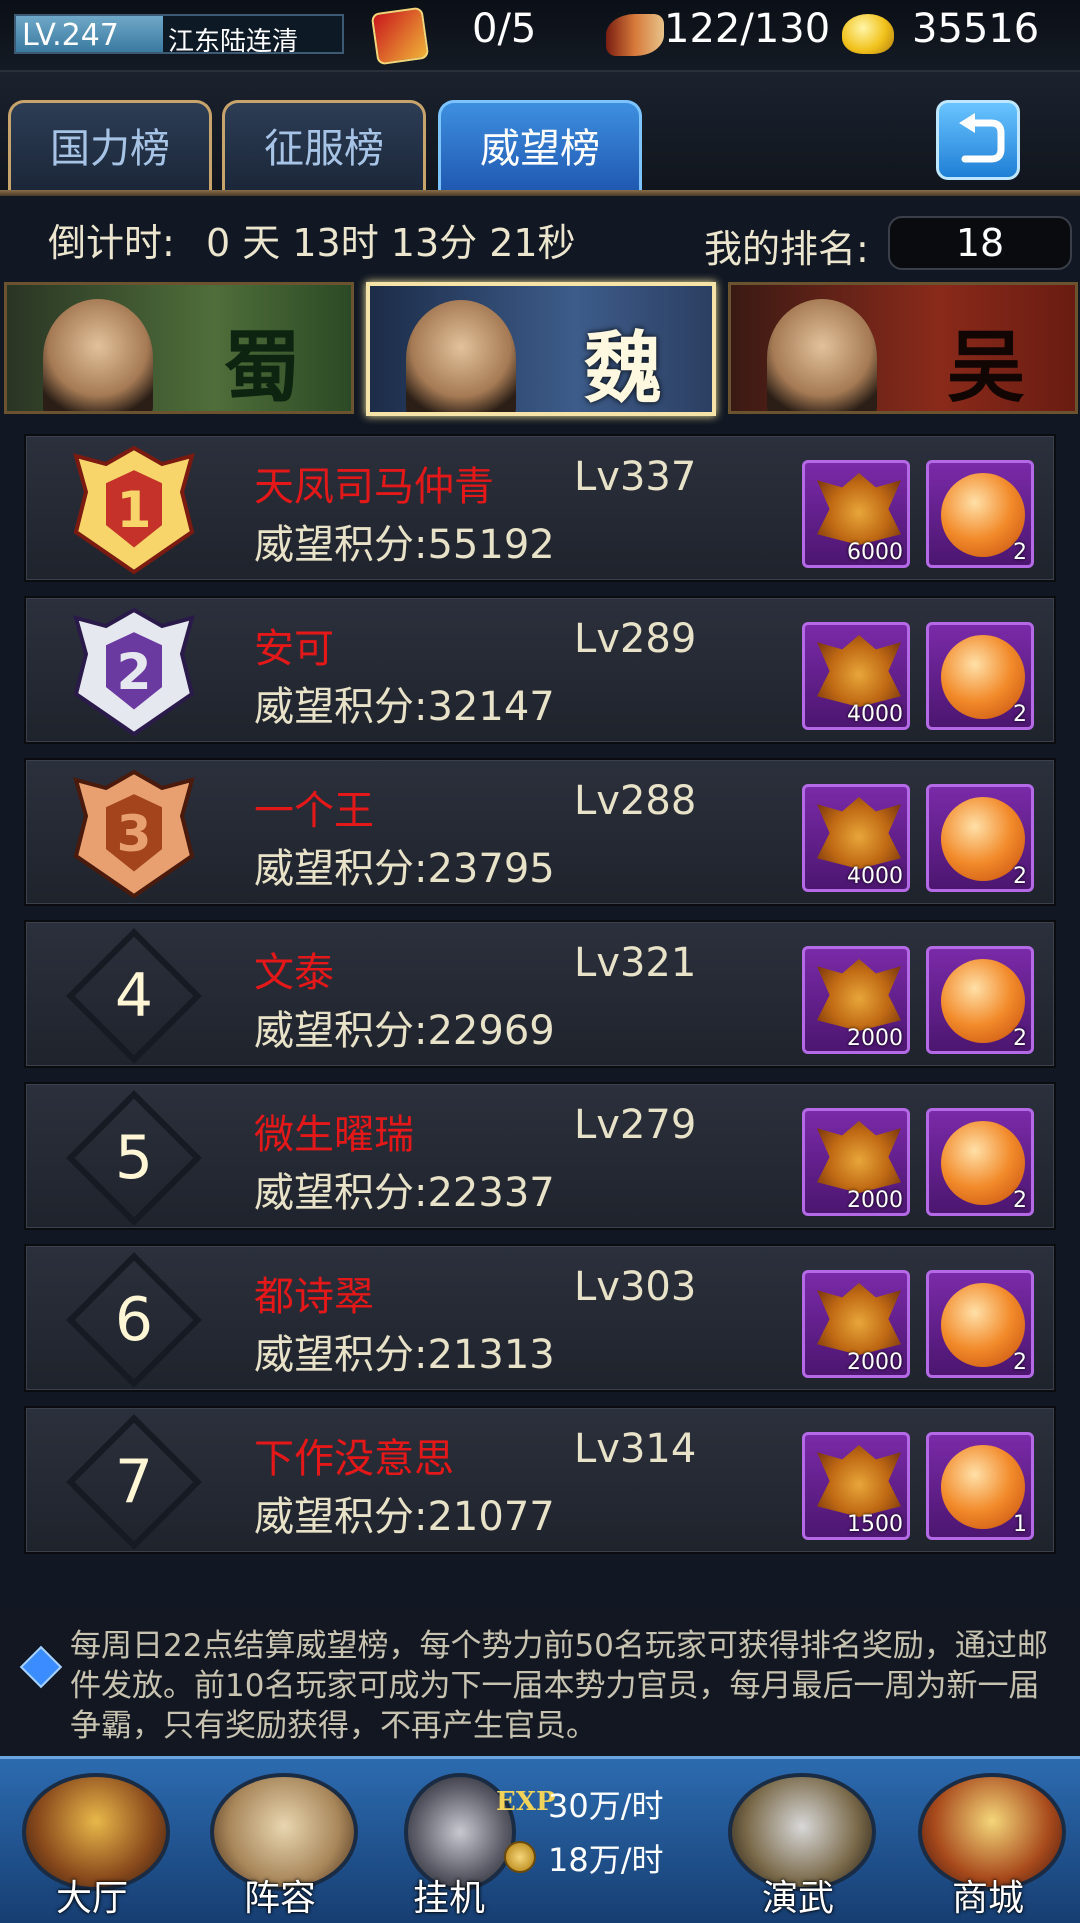 This screenshot has width=1080, height=1923. Describe the element at coordinates (354, 1455) in the screenshot. I see `player-name: 下作没意思` at that location.